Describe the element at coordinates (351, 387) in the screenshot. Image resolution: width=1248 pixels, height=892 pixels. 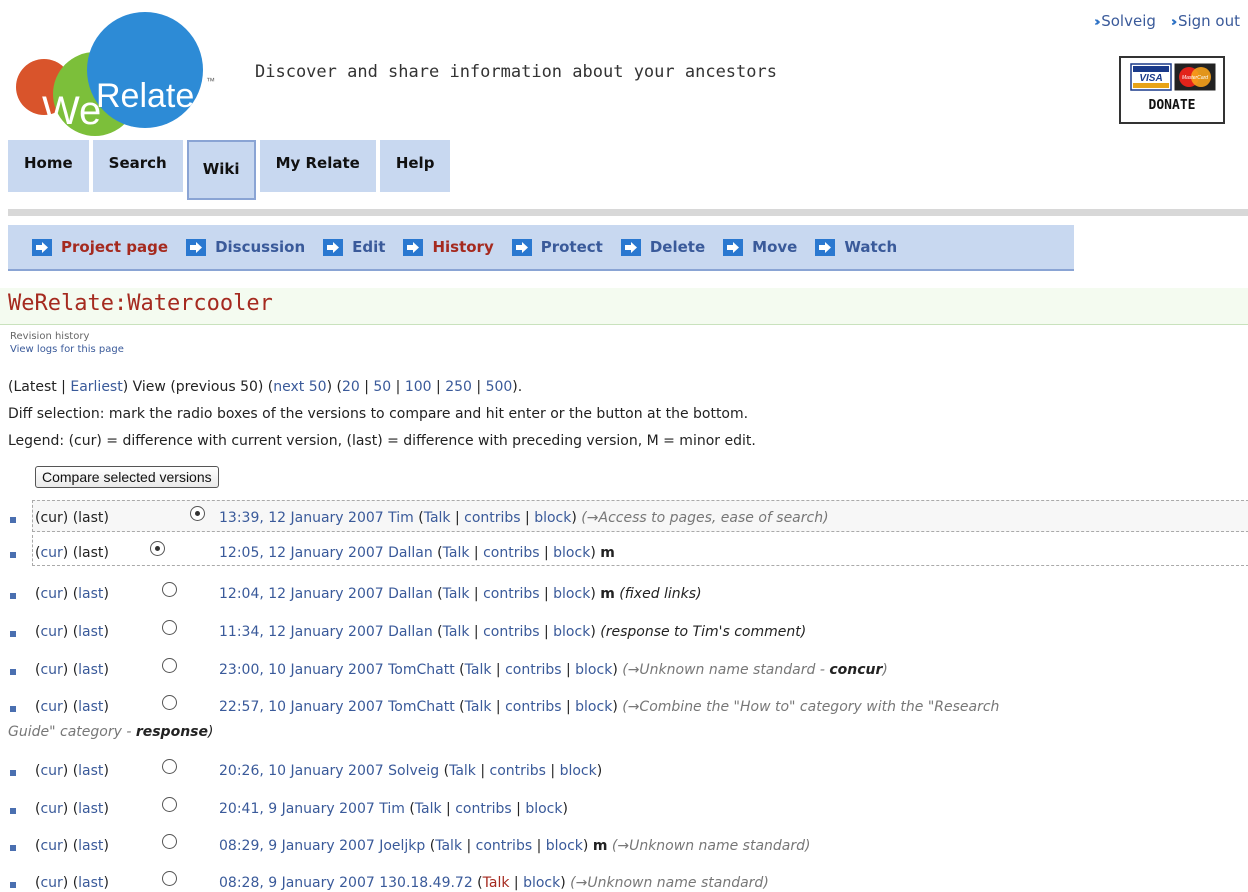
I see `limit-20-link: 20` at that location.